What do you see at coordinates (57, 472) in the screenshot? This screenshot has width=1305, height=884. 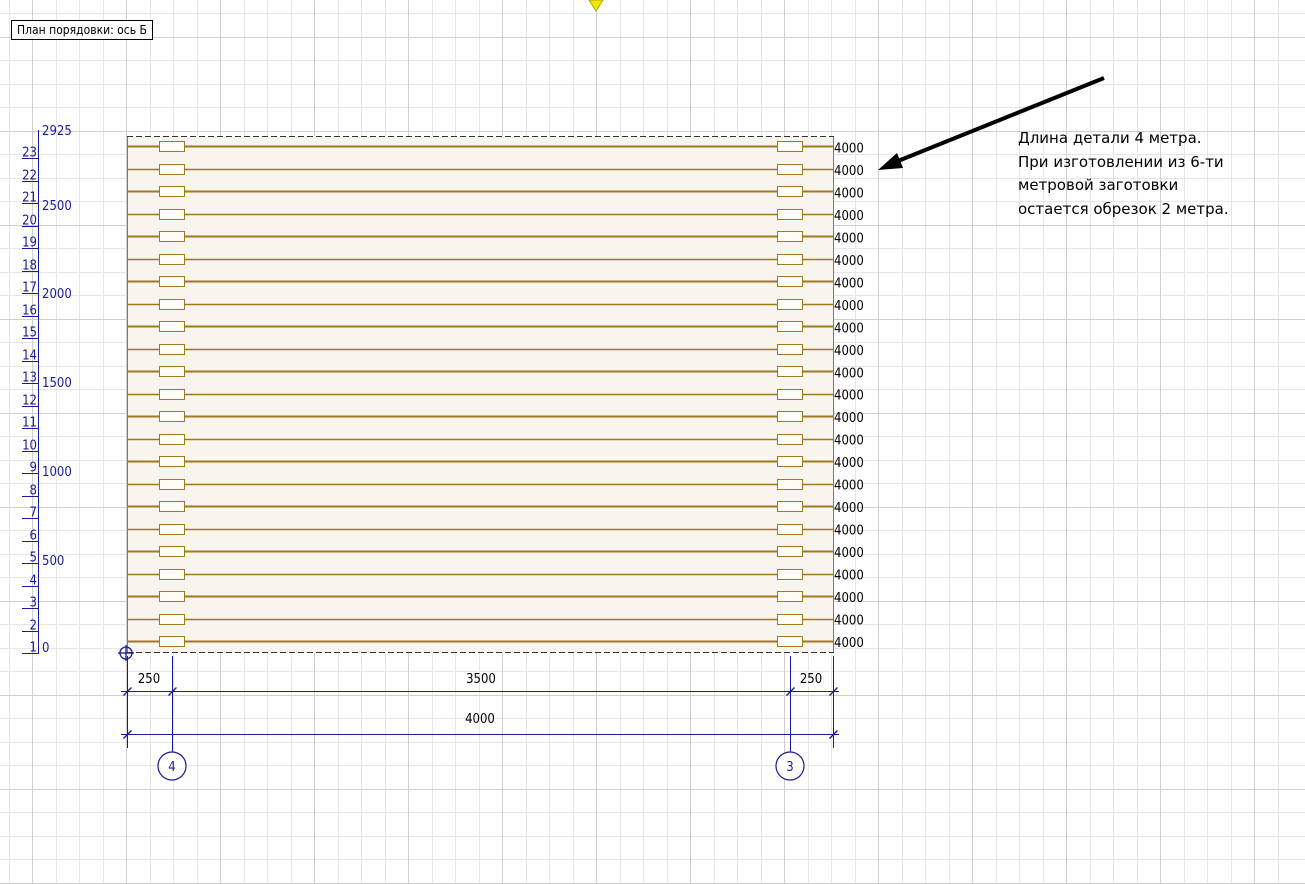 I see `height-mark-label: 1000` at bounding box center [57, 472].